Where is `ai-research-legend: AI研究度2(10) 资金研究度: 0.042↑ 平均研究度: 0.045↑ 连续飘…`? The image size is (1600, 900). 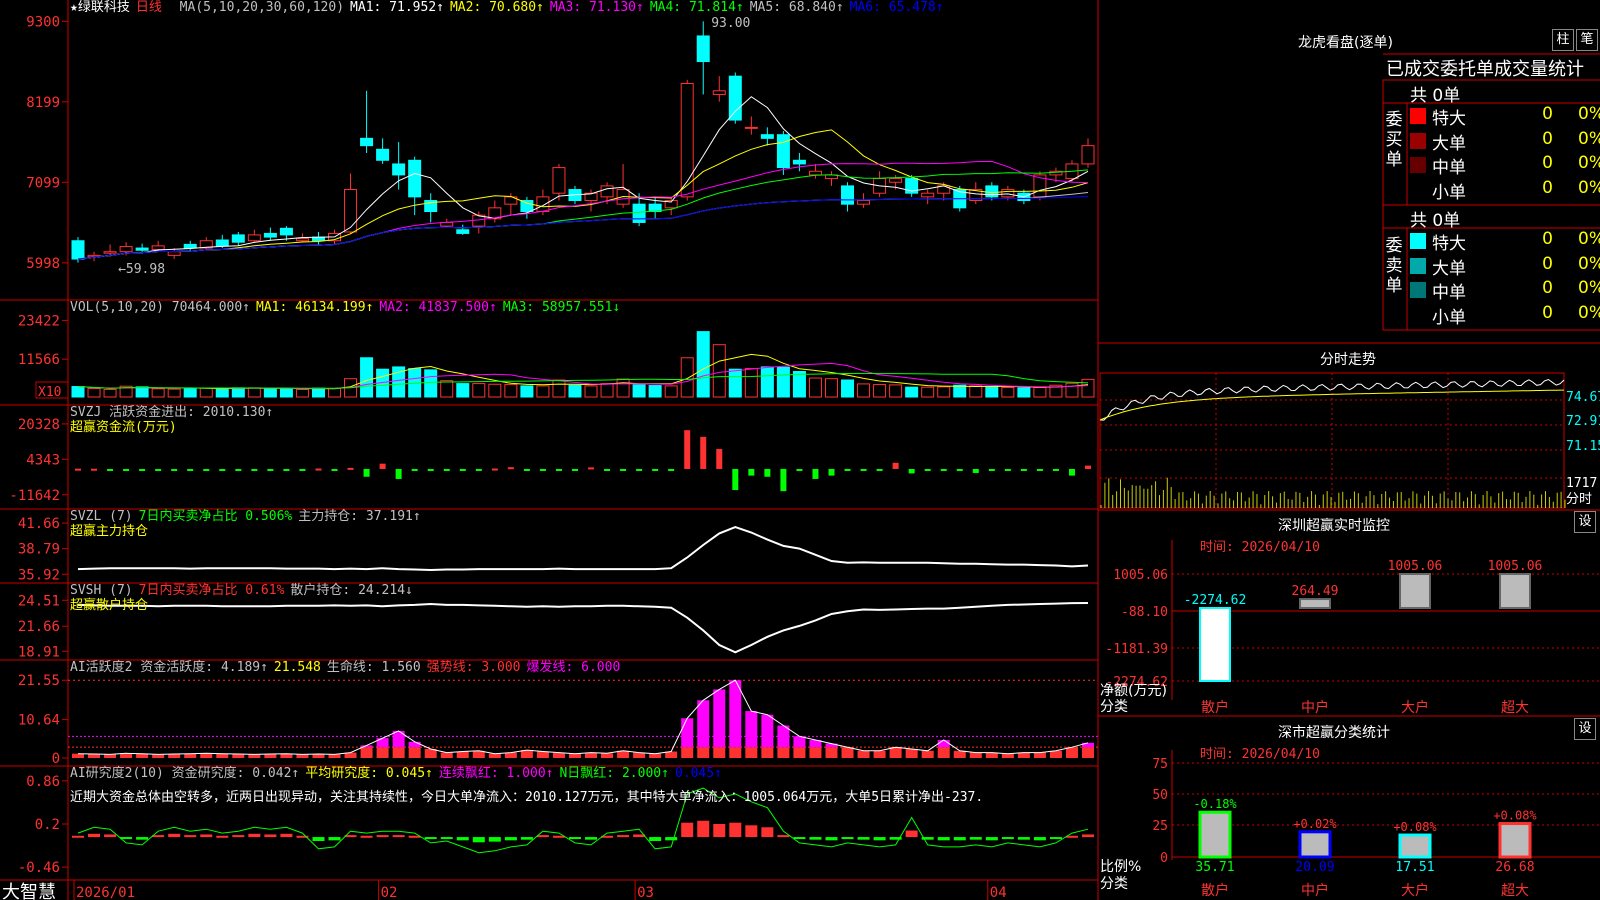
ai-research-legend: AI研究度2(10) 资金研究度: 0.042↑ 平均研究度: 0.045↑ 连续飘… is located at coordinates (399, 774).